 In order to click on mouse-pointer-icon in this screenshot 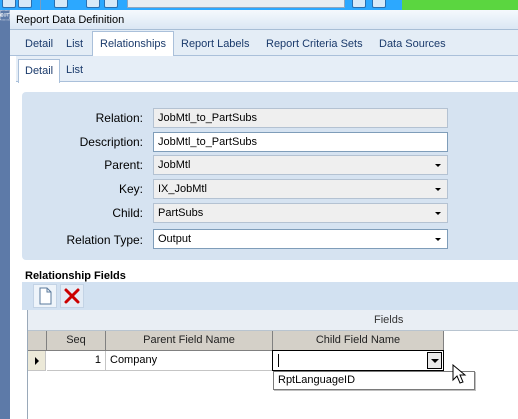, I will do `click(459, 374)`.